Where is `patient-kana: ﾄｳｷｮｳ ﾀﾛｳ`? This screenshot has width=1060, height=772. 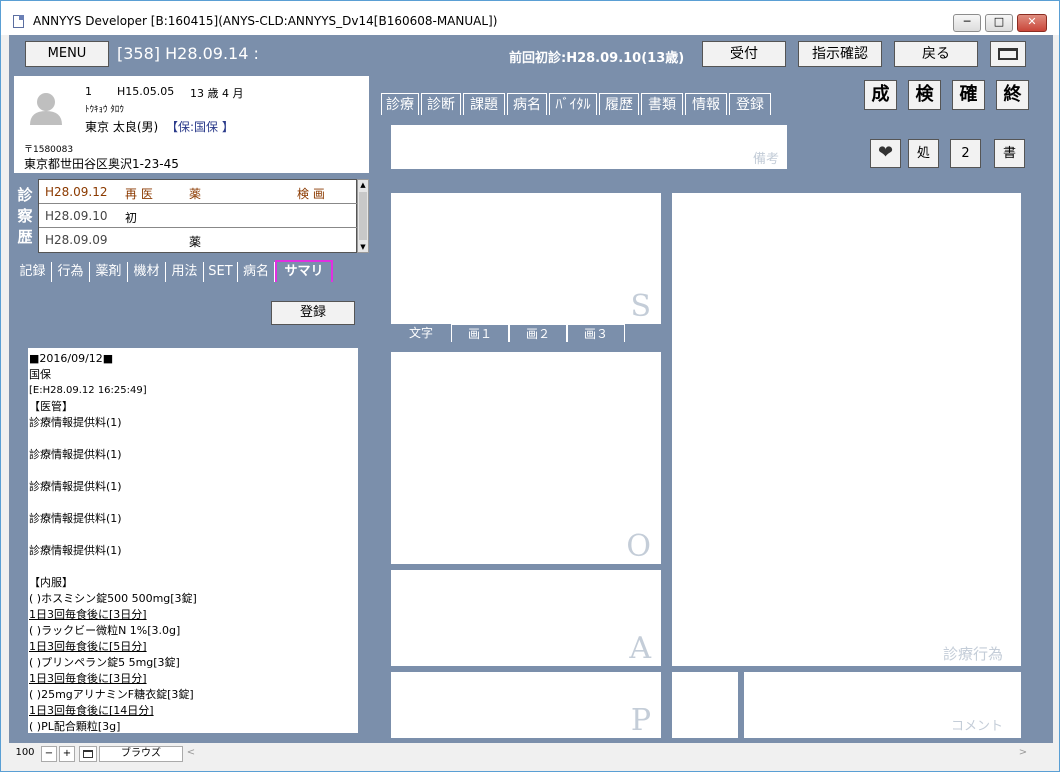 patient-kana: ﾄｳｷｮｳ ﾀﾛｳ is located at coordinates (104, 110).